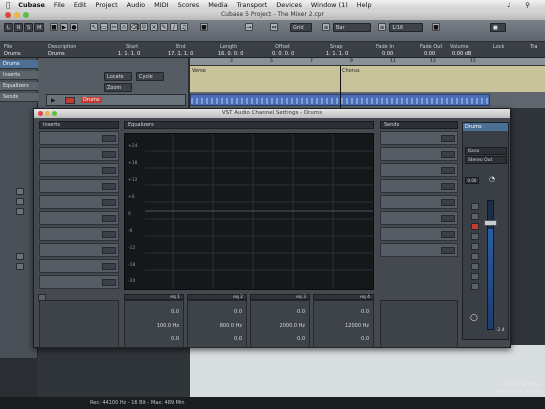  Describe the element at coordinates (436, 27) in the screenshot. I see `color-select-icon: ■` at that location.